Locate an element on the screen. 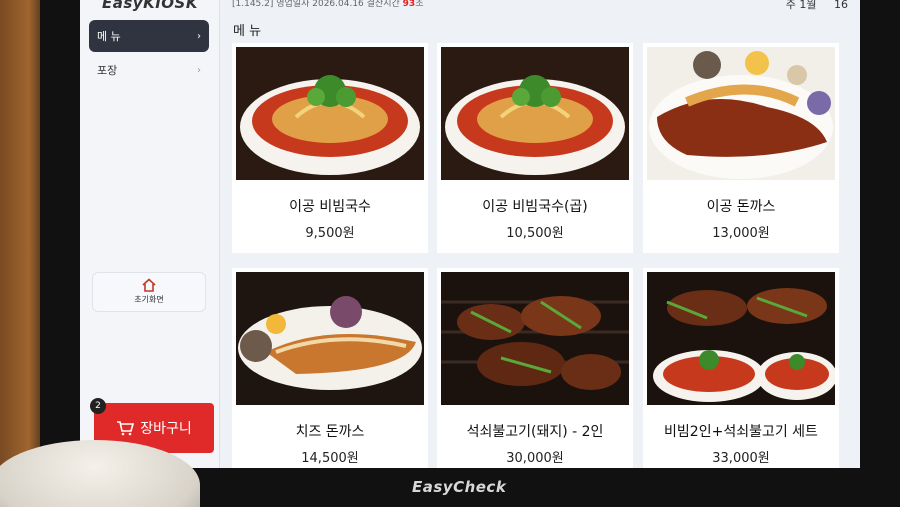 The width and height of the screenshot is (900, 507). pork-cutlet-image is located at coordinates (741, 113).